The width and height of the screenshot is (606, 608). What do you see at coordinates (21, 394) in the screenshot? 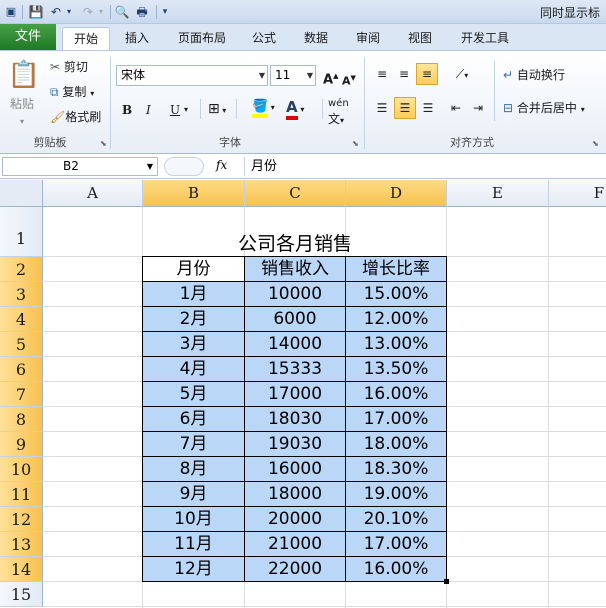
I see `row-header-7: 7` at bounding box center [21, 394].